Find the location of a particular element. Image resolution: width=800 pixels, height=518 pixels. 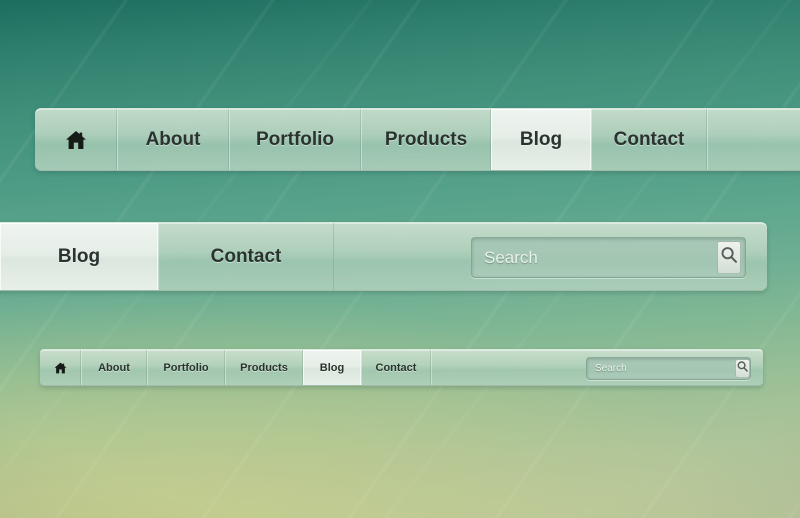

navigation-bar-large: About Portfolio Products Blog Contact is located at coordinates (417, 139).